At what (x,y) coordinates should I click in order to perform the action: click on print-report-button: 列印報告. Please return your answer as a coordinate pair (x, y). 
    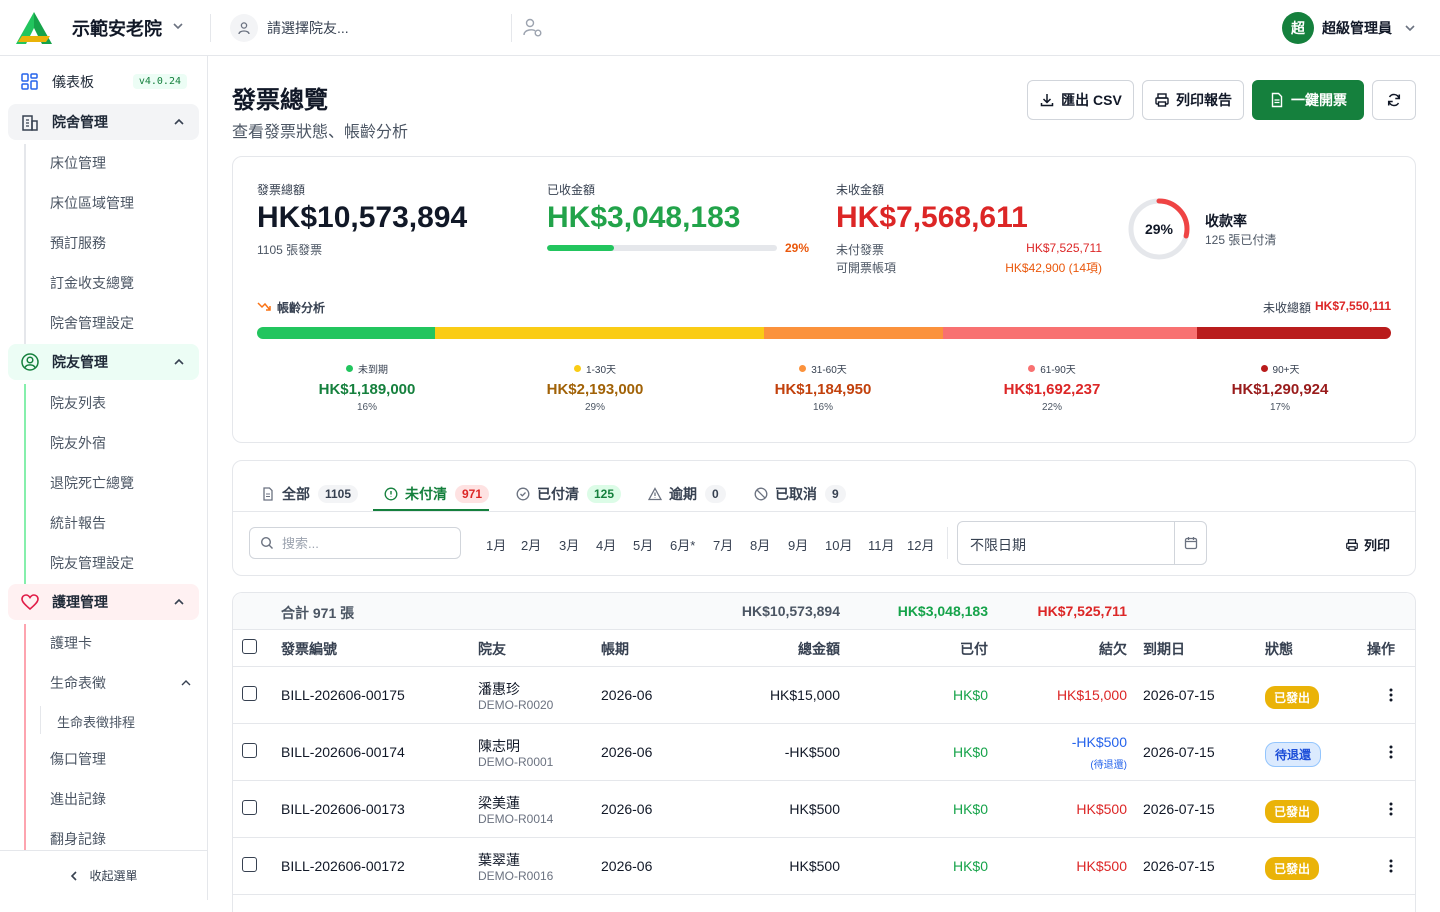
    Looking at the image, I should click on (1193, 100).